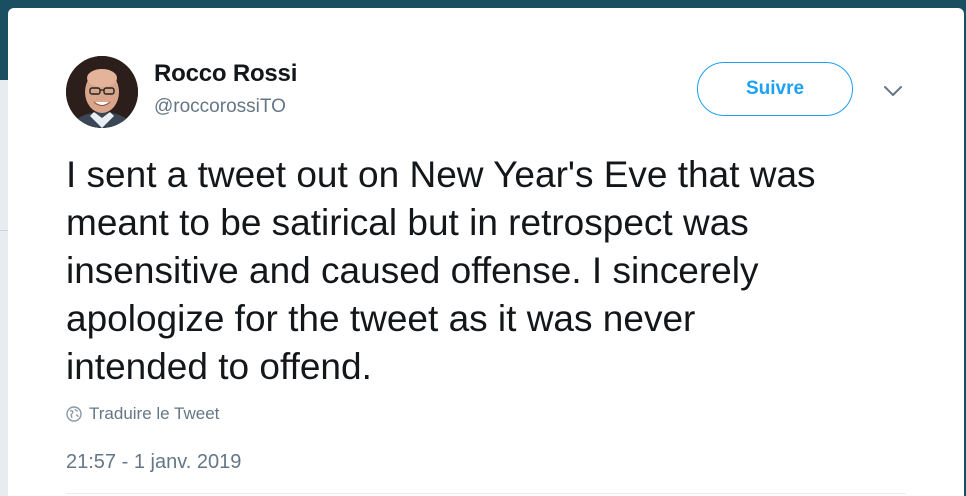 This screenshot has height=496, width=966. What do you see at coordinates (154, 413) in the screenshot?
I see `translate-label: Traduire le Tweet` at bounding box center [154, 413].